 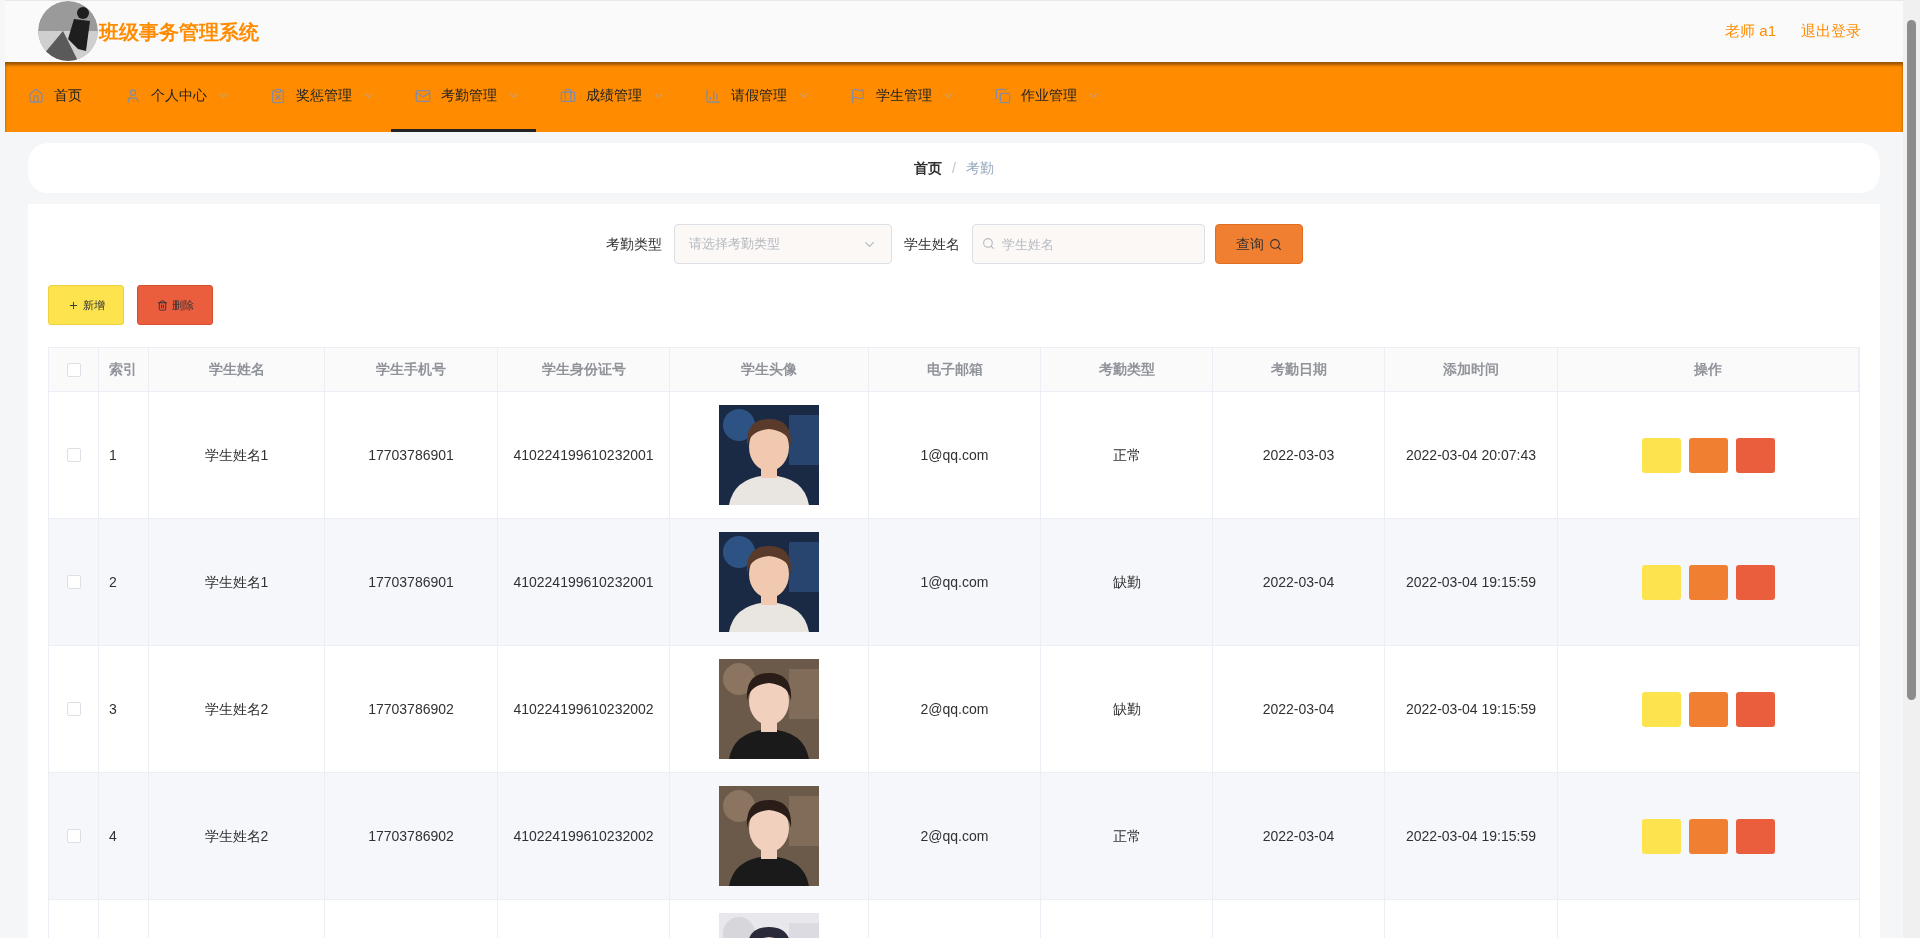 I want to click on column-header: 考勤日期, so click(x=1298, y=369).